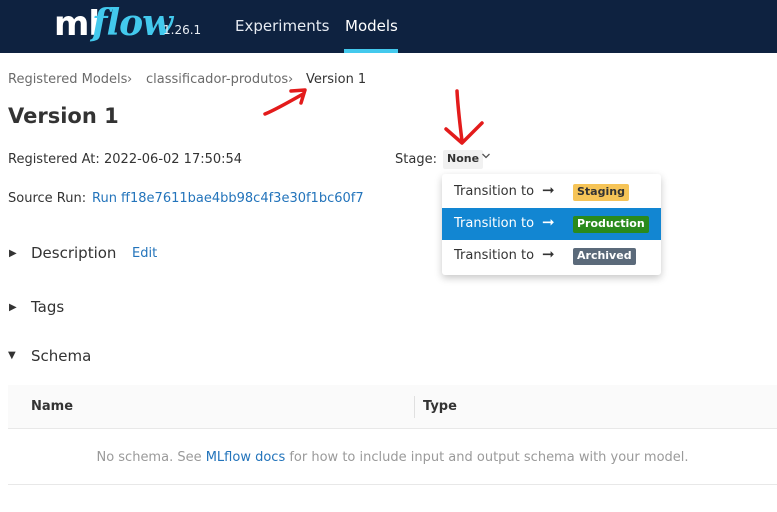 This screenshot has width=777, height=512. I want to click on chevron-down-icon, so click(486, 157).